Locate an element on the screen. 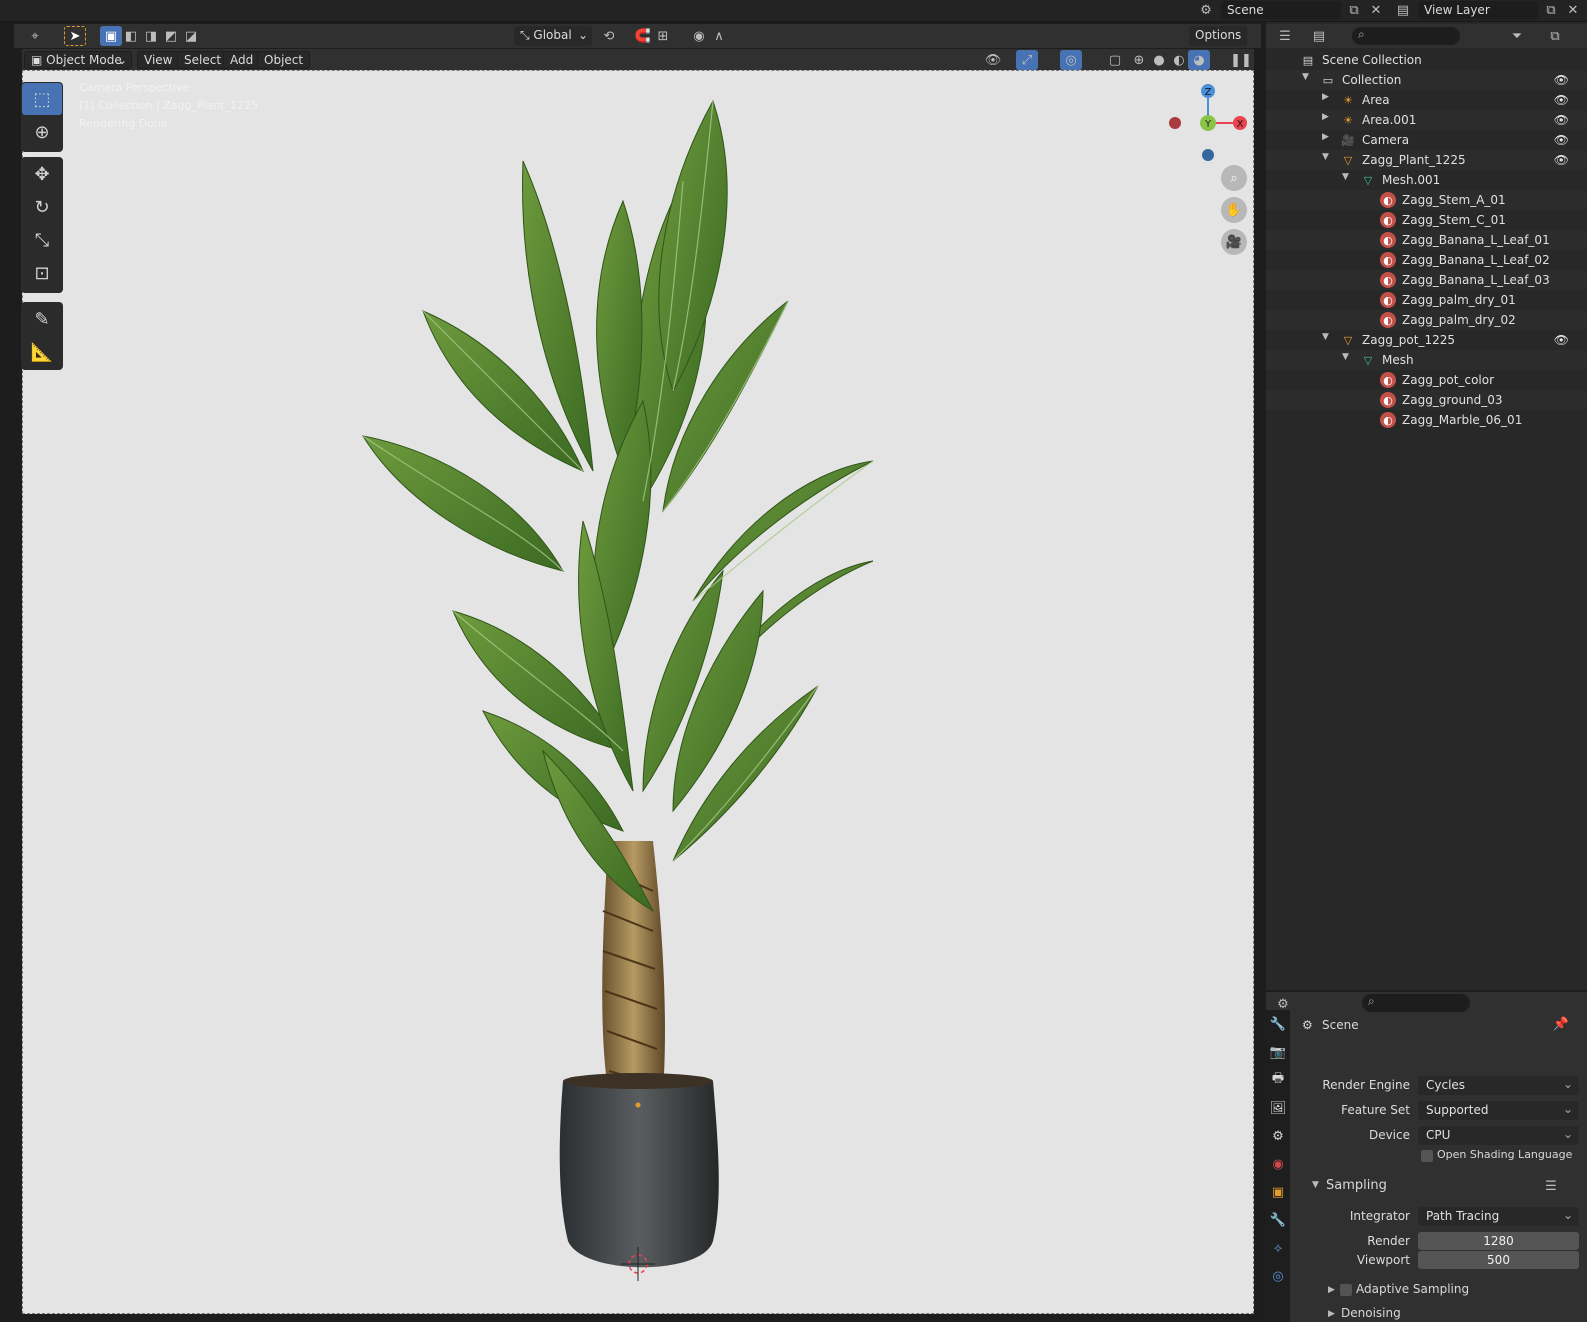  editor-type-icon: ⌖ is located at coordinates (35, 36).